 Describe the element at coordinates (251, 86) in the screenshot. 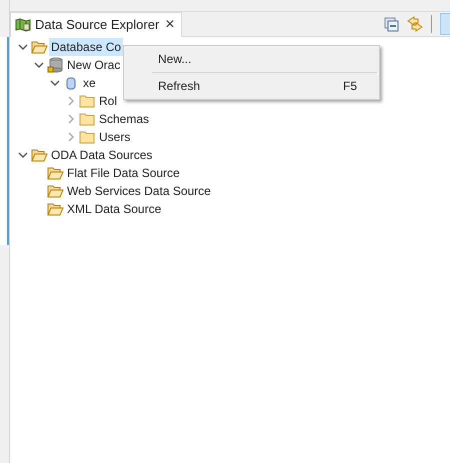

I see `menu-item: Refresh F5` at that location.